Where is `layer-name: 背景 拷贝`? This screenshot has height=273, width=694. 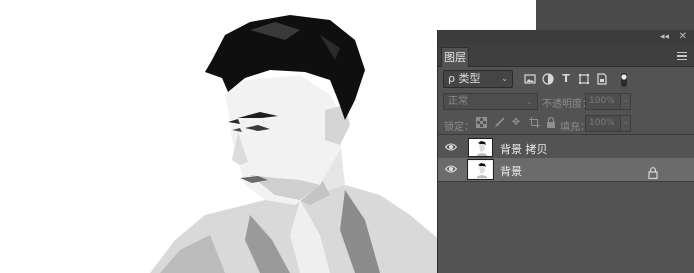
layer-name: 背景 拷贝 is located at coordinates (524, 149).